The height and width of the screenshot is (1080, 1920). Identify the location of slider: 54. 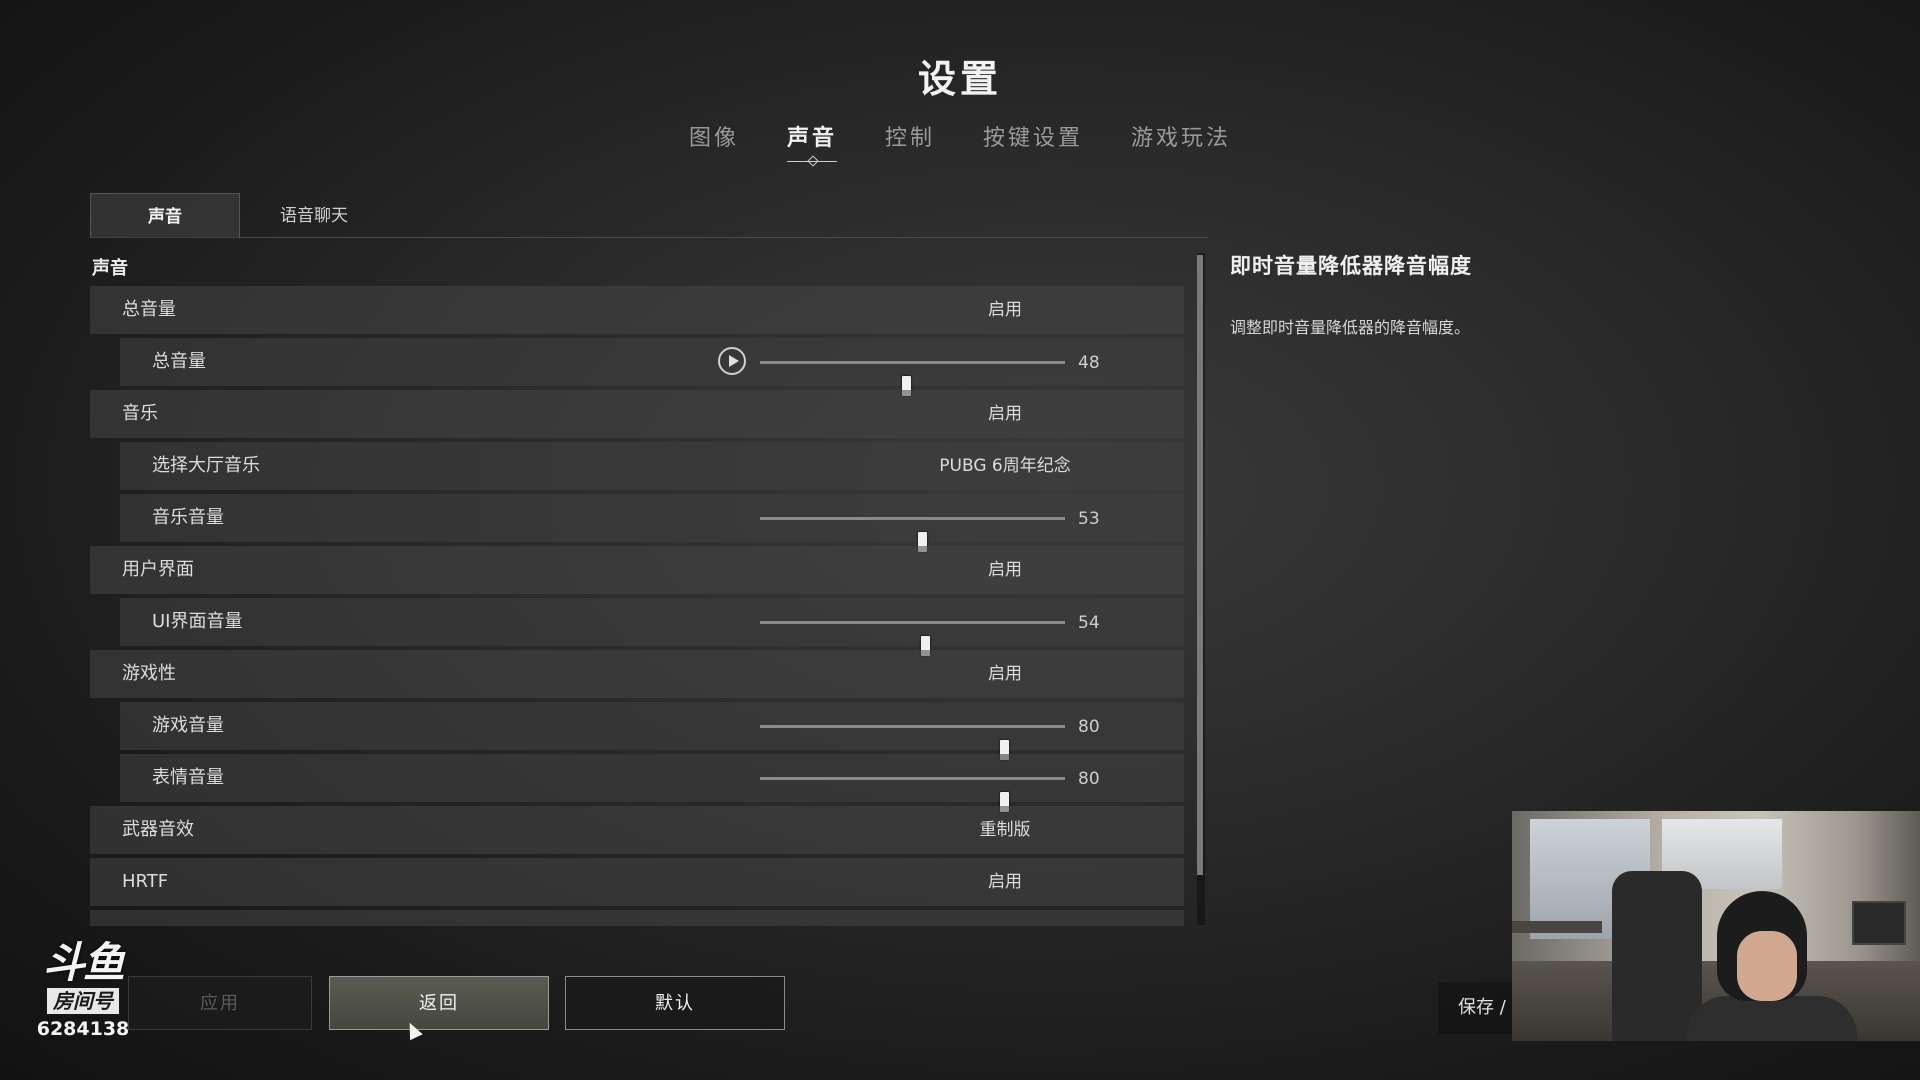
(652, 627).